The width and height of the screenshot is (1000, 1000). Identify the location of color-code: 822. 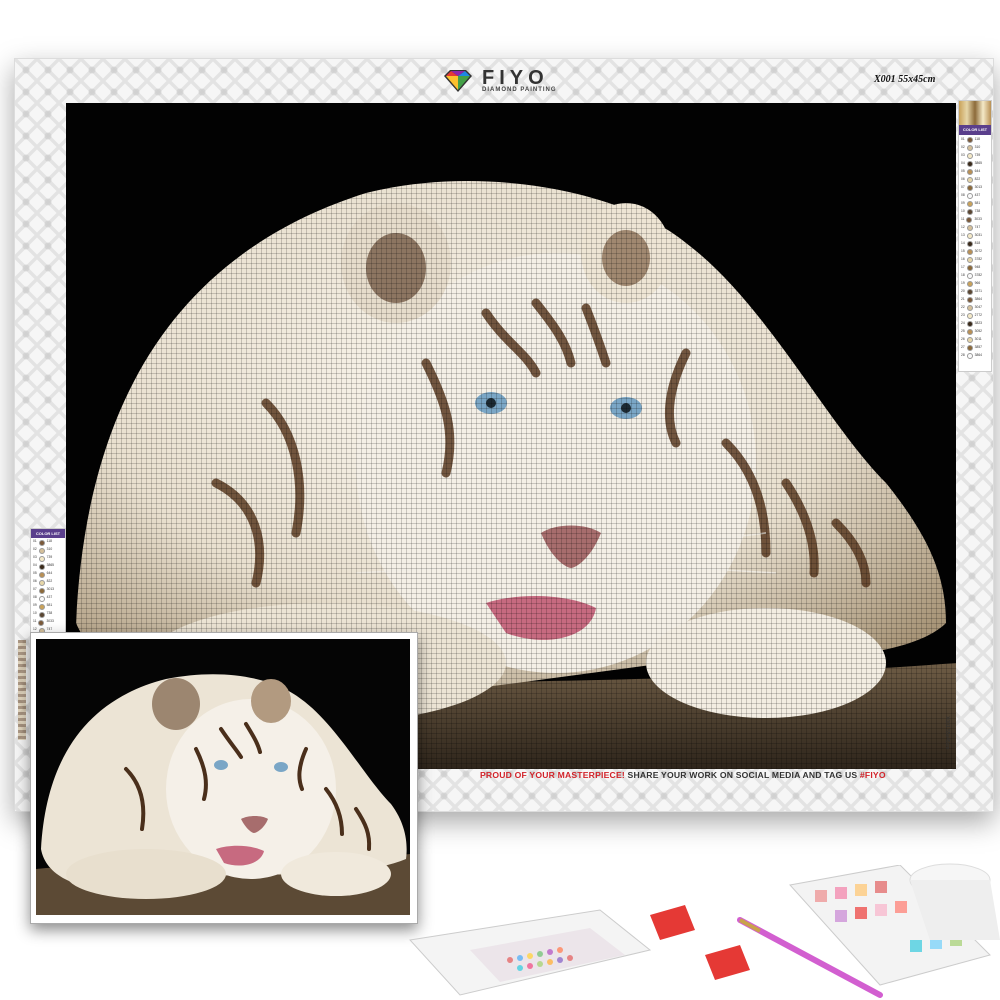
(977, 179).